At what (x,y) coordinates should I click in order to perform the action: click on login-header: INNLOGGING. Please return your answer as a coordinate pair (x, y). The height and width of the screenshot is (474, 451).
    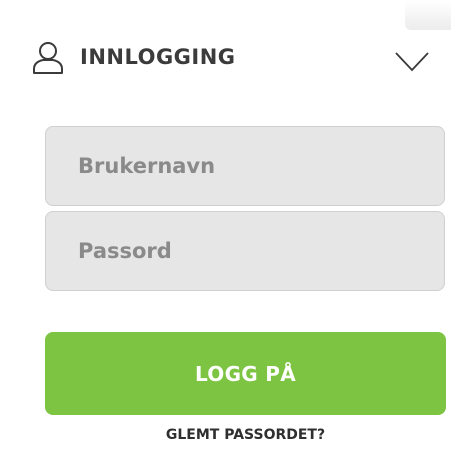
    Looking at the image, I should click on (235, 59).